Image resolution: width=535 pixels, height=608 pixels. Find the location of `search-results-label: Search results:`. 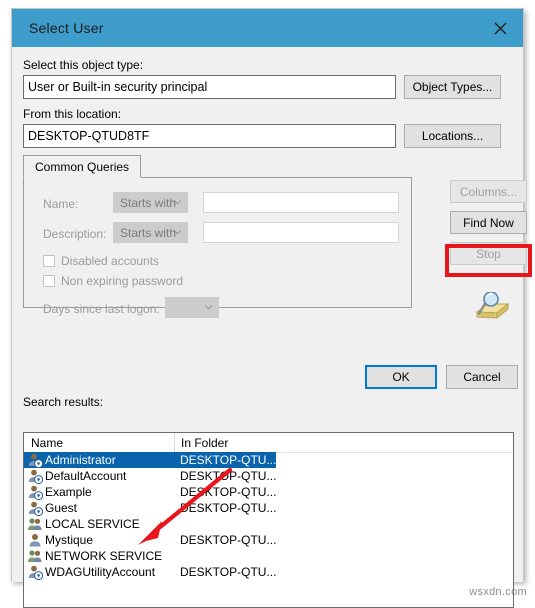

search-results-label: Search results: is located at coordinates (63, 402).